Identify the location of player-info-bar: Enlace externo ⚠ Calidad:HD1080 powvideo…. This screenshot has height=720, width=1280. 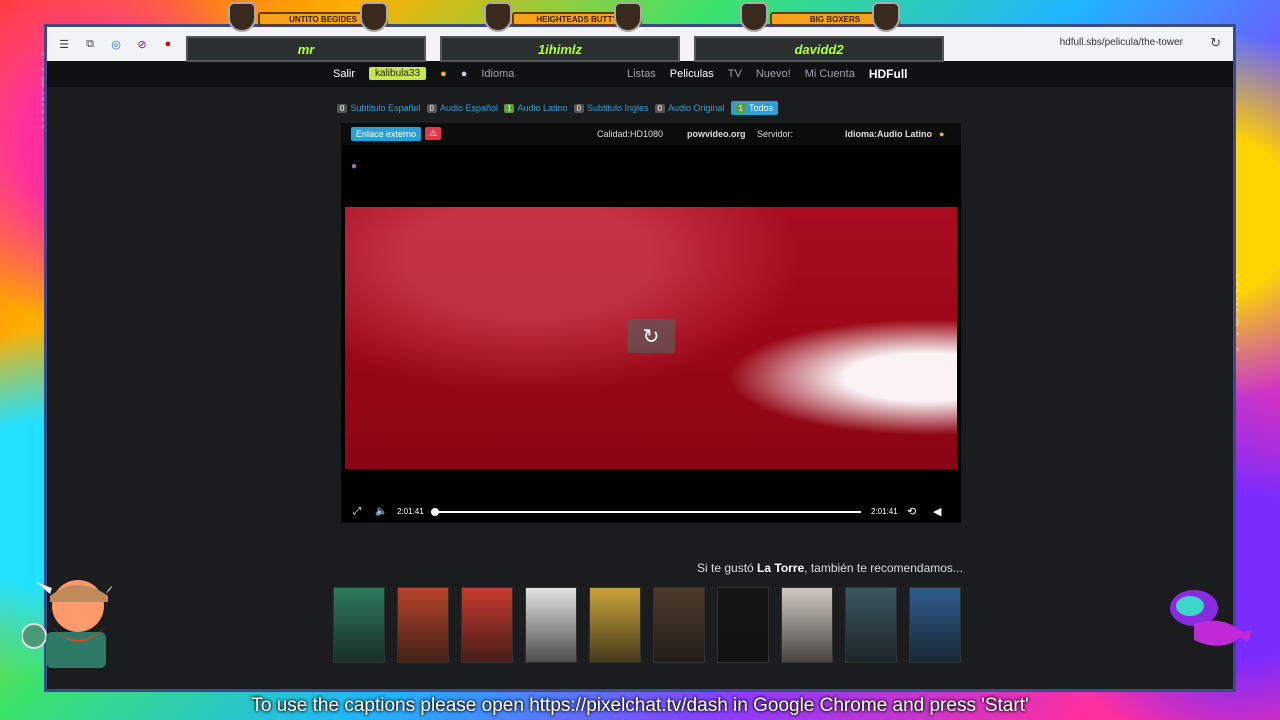
(651, 134).